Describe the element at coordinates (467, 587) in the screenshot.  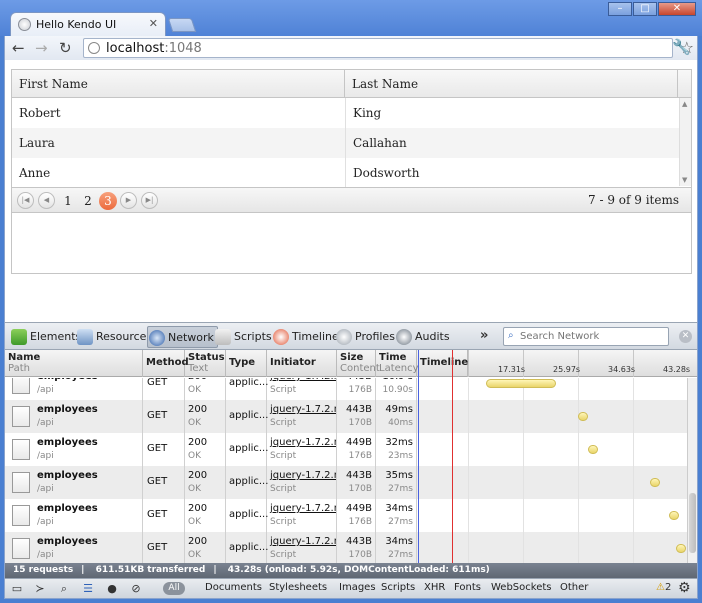
I see `filter-fonts: Fonts` at that location.